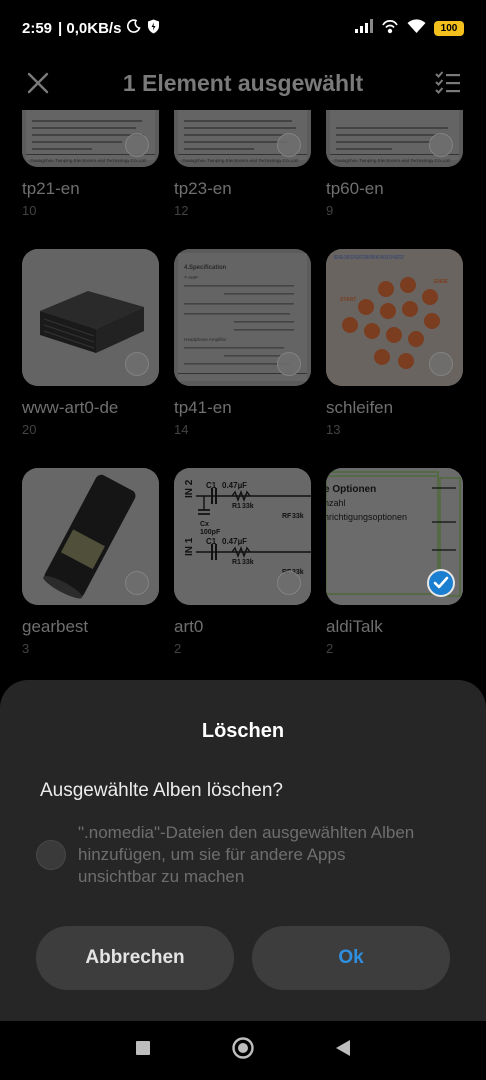 The height and width of the screenshot is (1080, 486). What do you see at coordinates (351, 958) in the screenshot?
I see `ok-button: Ok` at bounding box center [351, 958].